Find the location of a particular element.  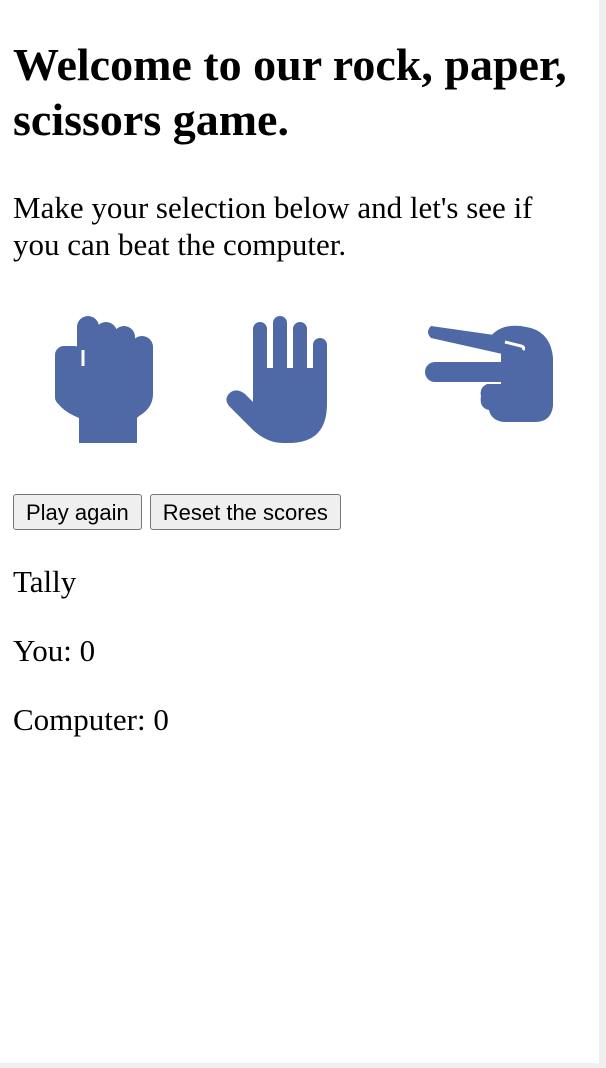

two-finger-scissors-icon is located at coordinates (489, 373).